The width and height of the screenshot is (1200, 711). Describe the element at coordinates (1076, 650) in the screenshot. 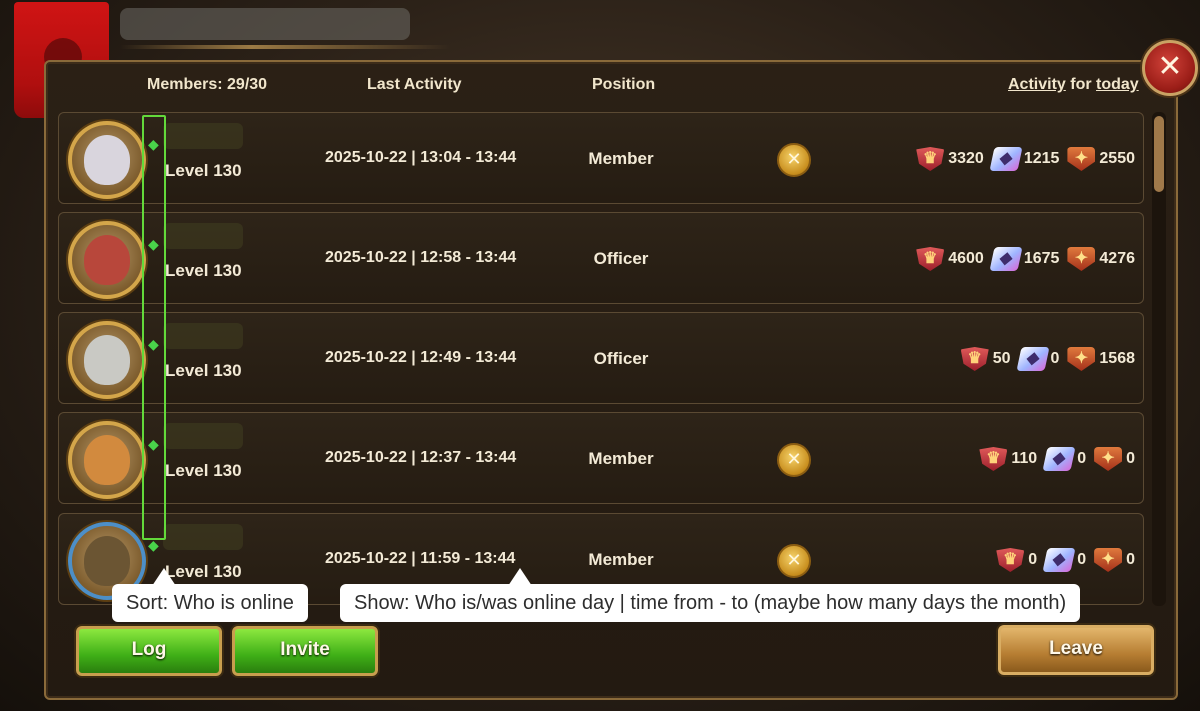

I see `leave-button: Leave` at that location.